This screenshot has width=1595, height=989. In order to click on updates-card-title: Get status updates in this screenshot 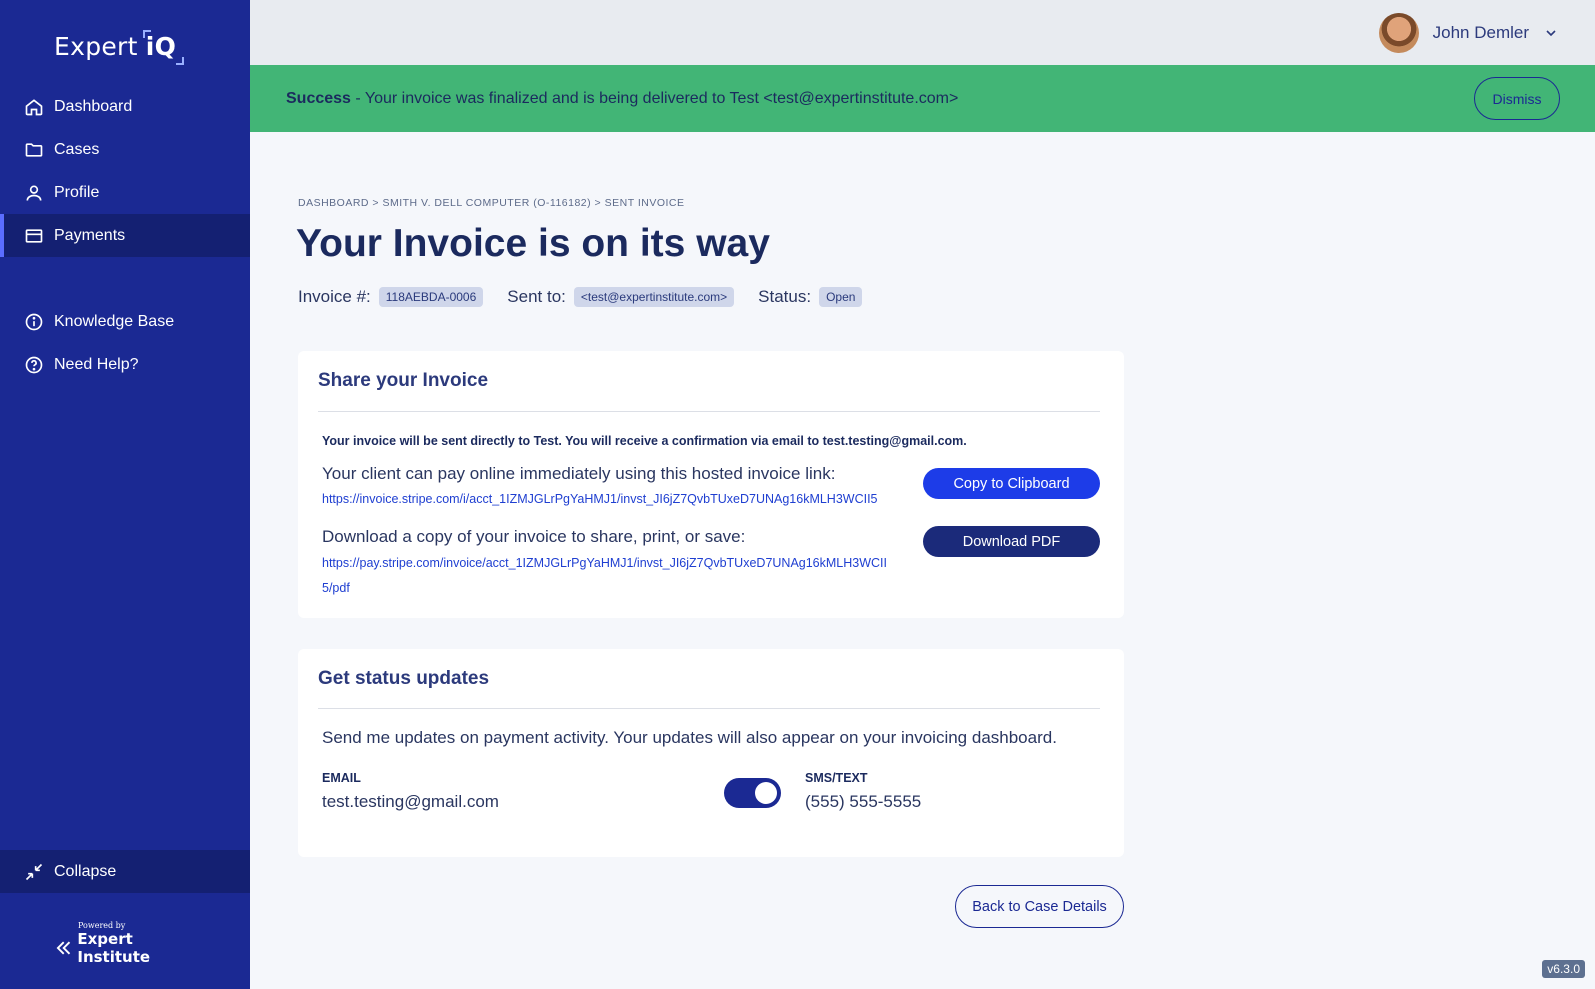, I will do `click(404, 678)`.